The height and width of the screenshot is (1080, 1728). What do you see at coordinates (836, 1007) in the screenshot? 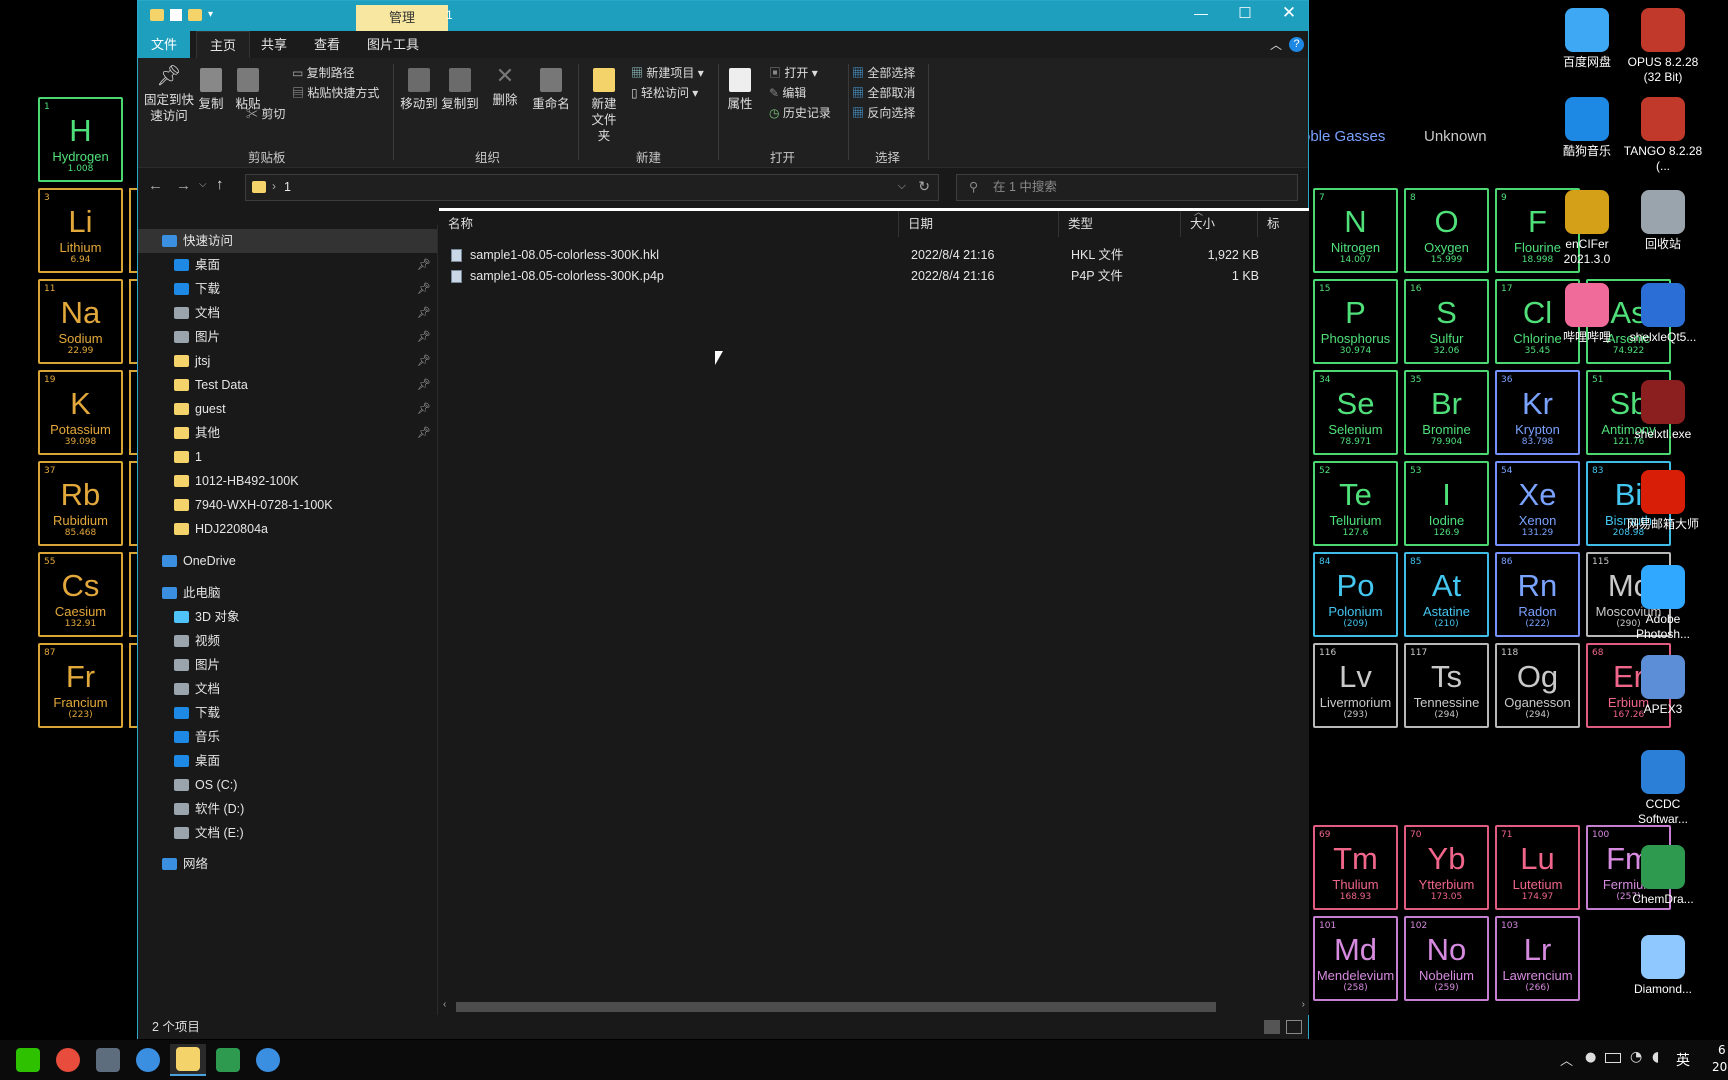
I see `scroll-thumb` at bounding box center [836, 1007].